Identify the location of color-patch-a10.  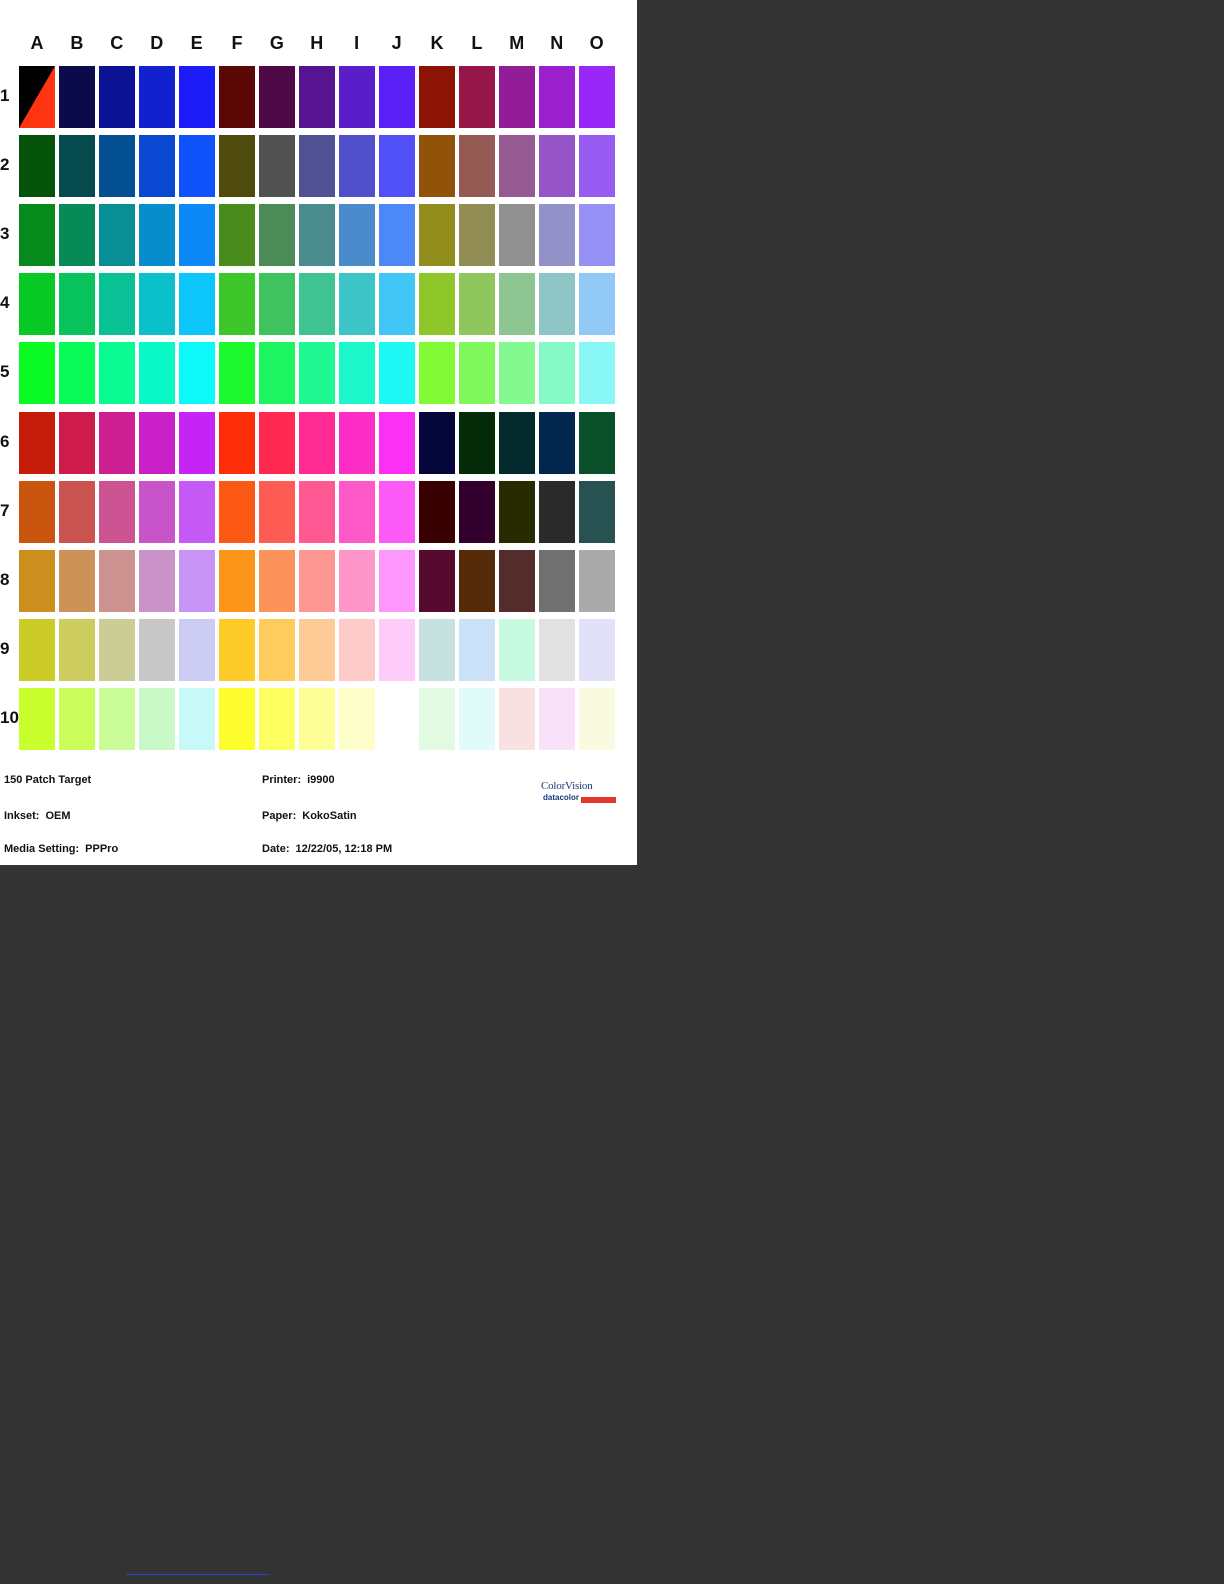
(37, 718).